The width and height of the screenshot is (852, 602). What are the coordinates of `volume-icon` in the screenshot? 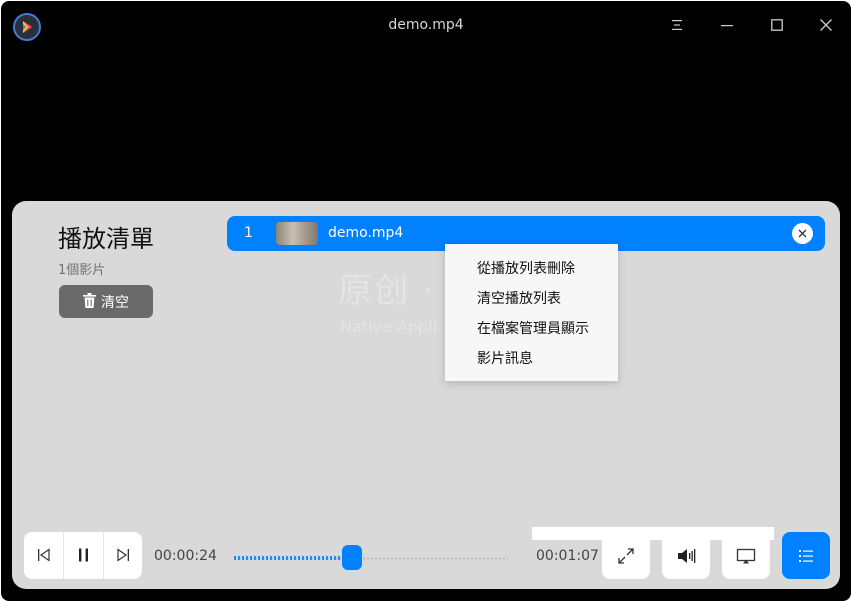 It's located at (687, 556).